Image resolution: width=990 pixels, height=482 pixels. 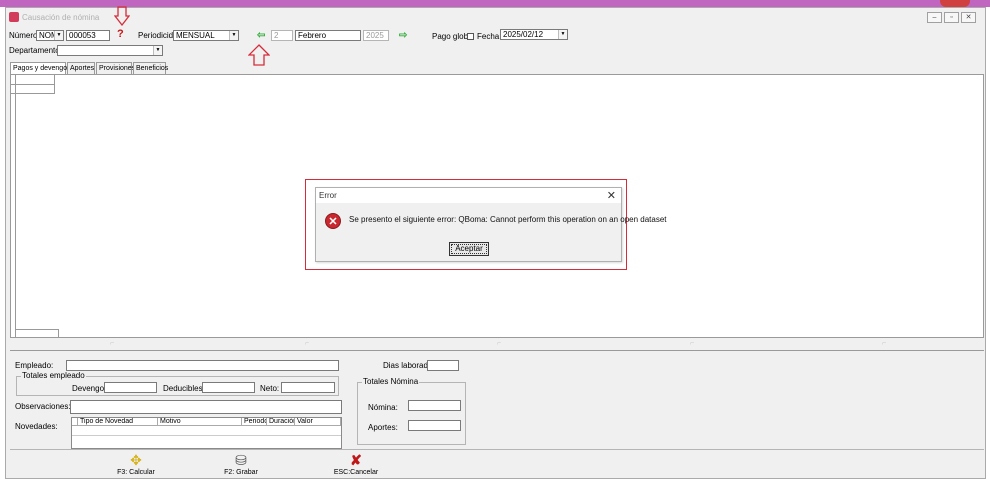 I want to click on deducibles-label: Deducibles:, so click(x=184, y=388).